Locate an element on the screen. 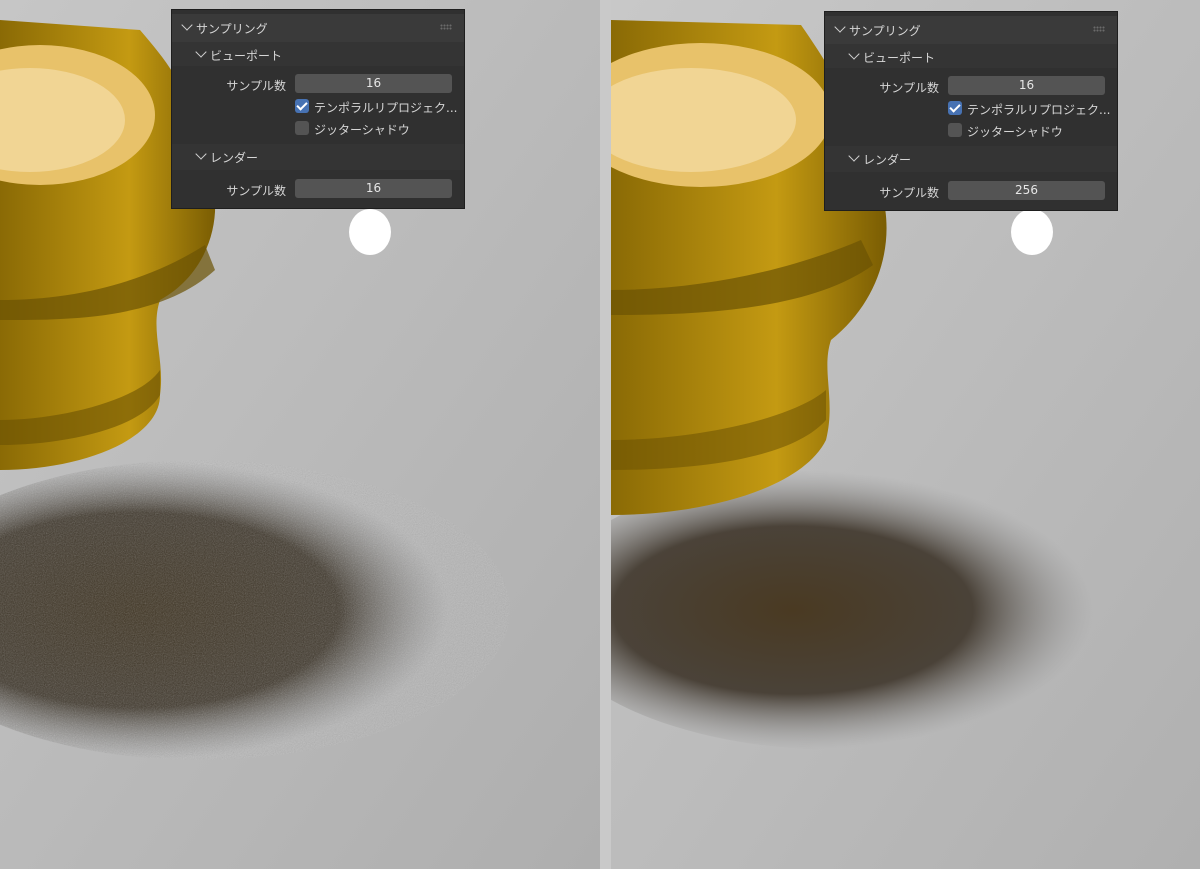 The height and width of the screenshot is (869, 1200). render-samples-field: 256 is located at coordinates (1026, 190).